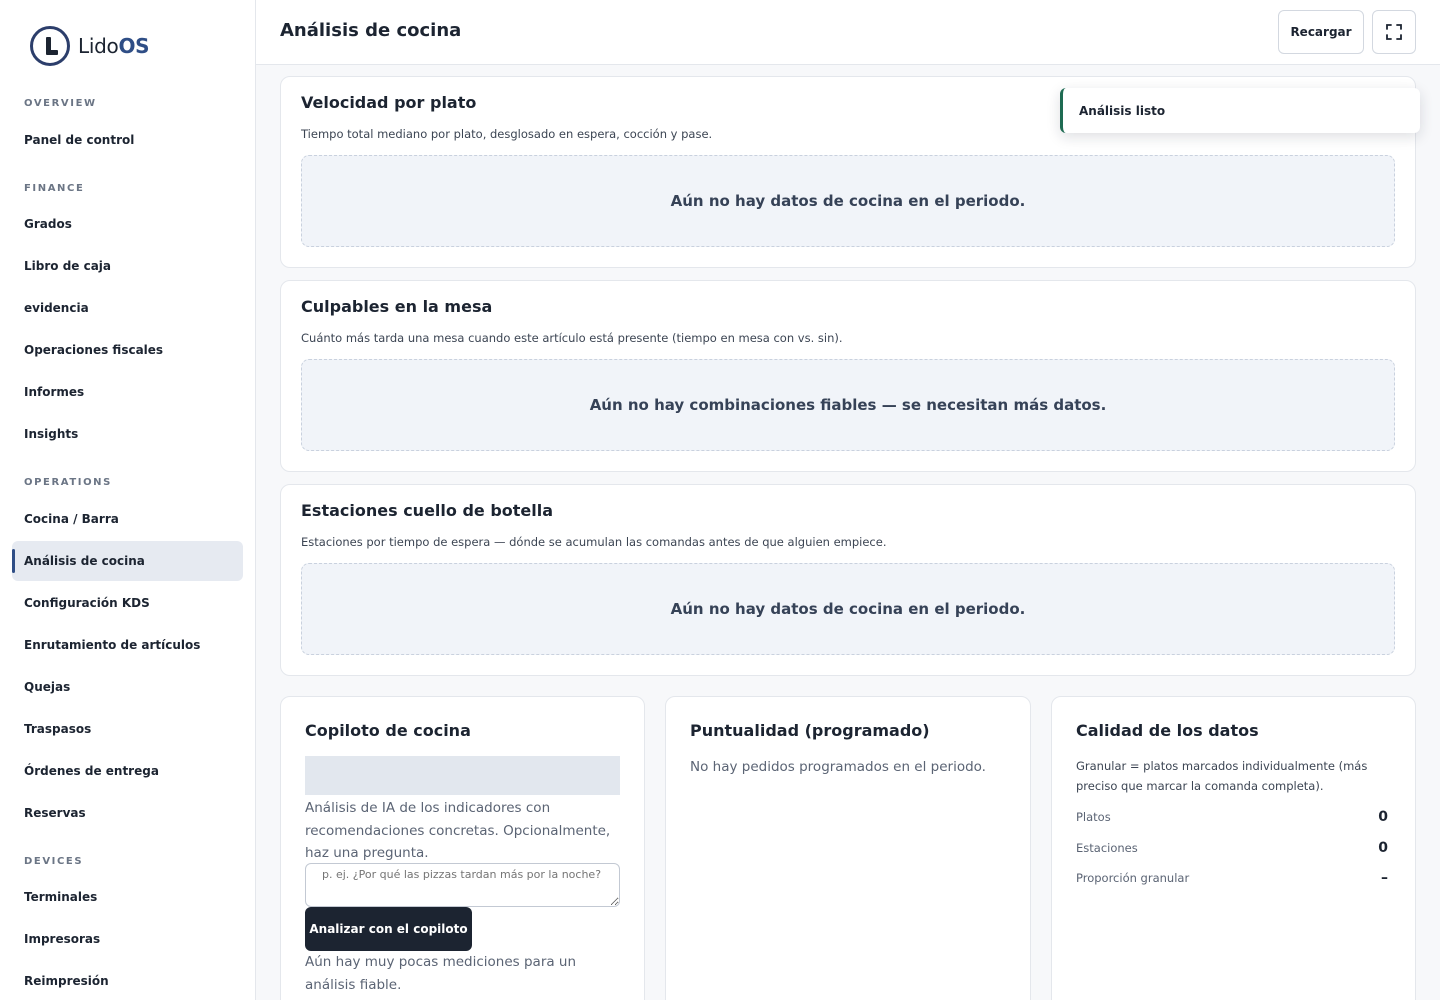 The height and width of the screenshot is (1000, 1440). I want to click on app-logo: LidoOS, so click(90, 46).